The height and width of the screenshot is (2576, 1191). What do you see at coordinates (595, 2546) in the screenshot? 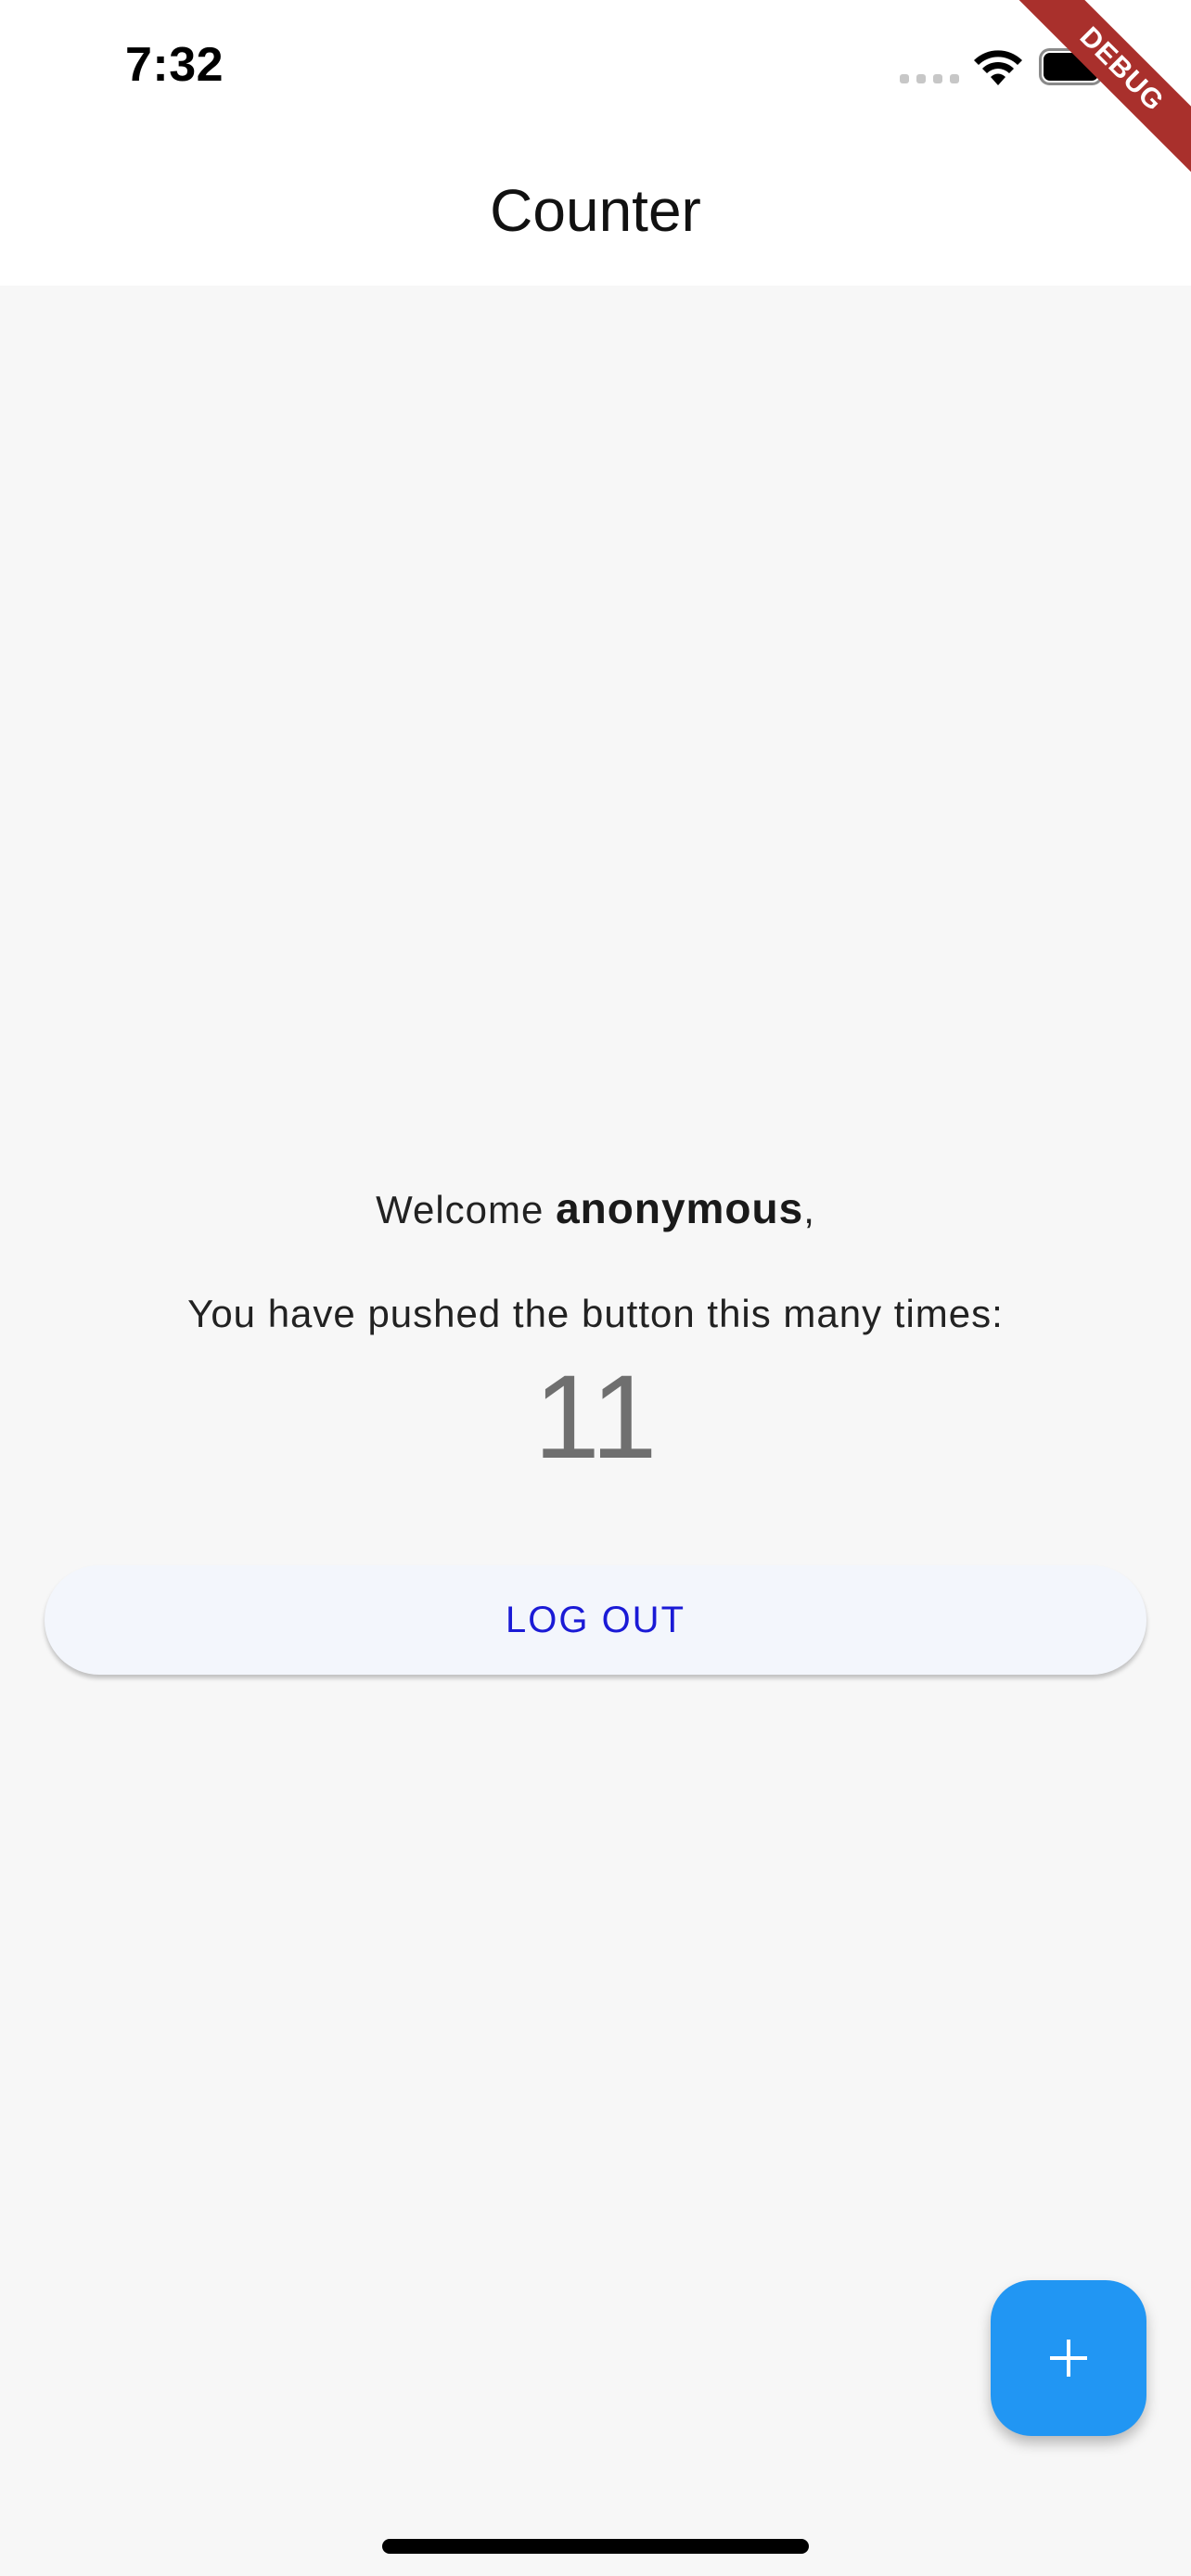
I see `home-indicator` at bounding box center [595, 2546].